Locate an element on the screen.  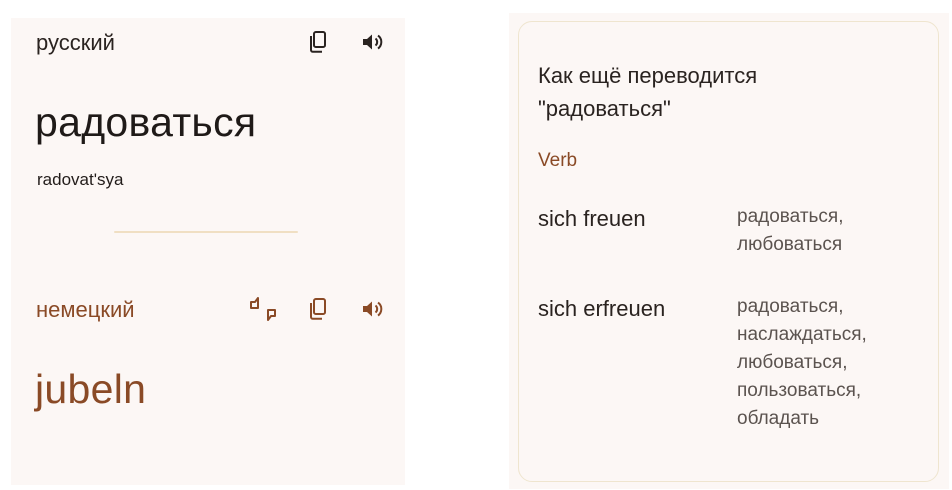
part-of-speech-label: Verb is located at coordinates (558, 160).